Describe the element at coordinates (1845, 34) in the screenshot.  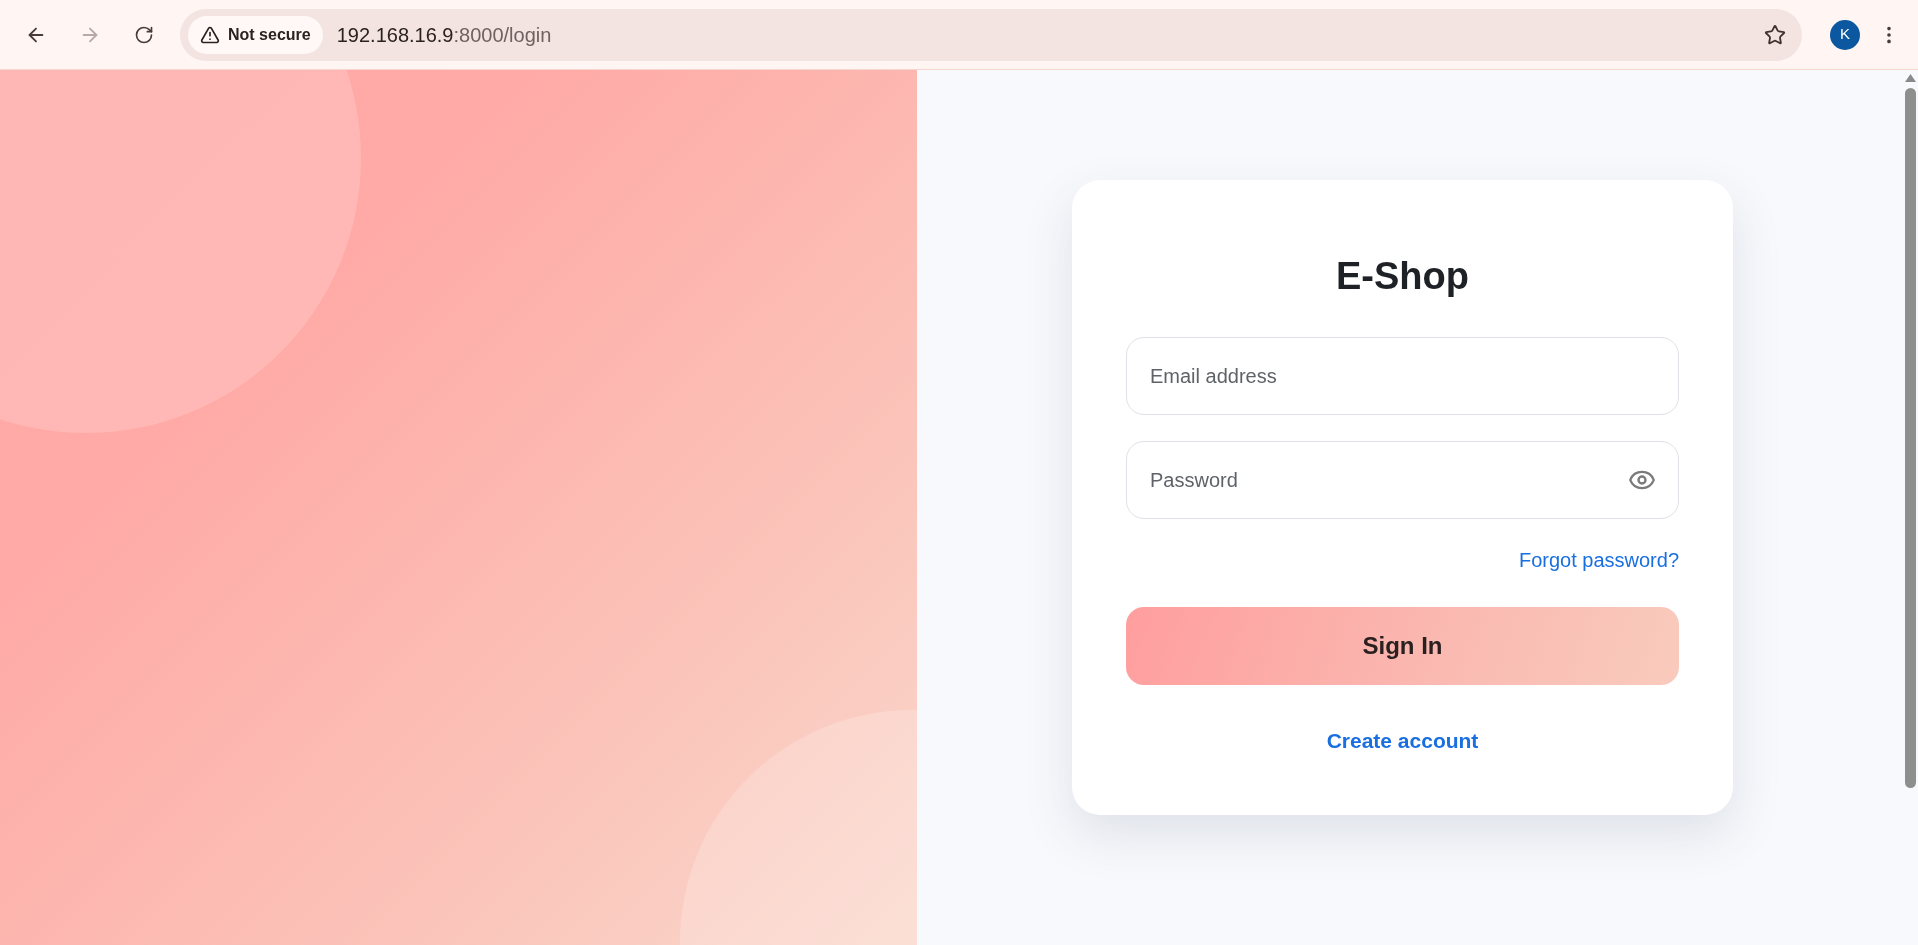
I see `profile-avatar: K` at that location.